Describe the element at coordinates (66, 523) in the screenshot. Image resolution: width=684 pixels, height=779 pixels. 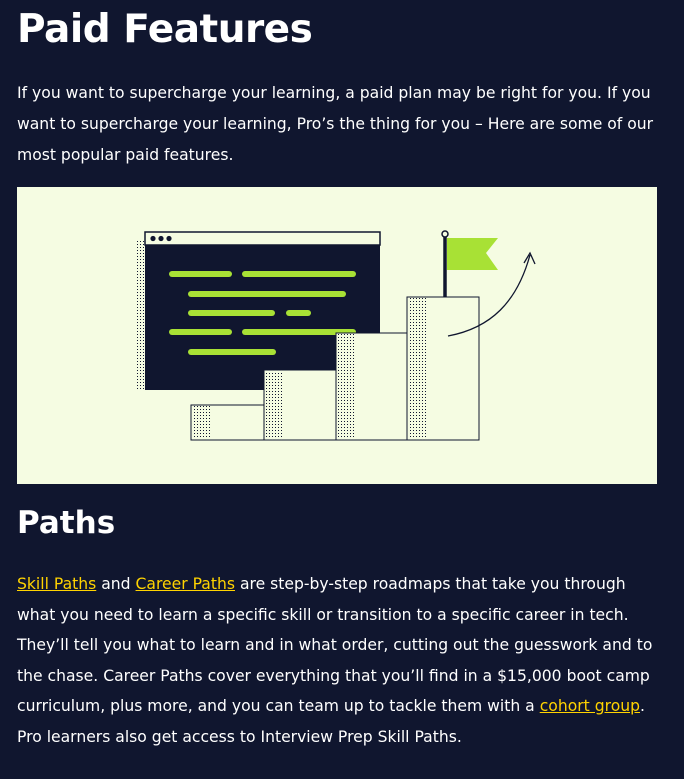
I see `paths-heading: Paths` at that location.